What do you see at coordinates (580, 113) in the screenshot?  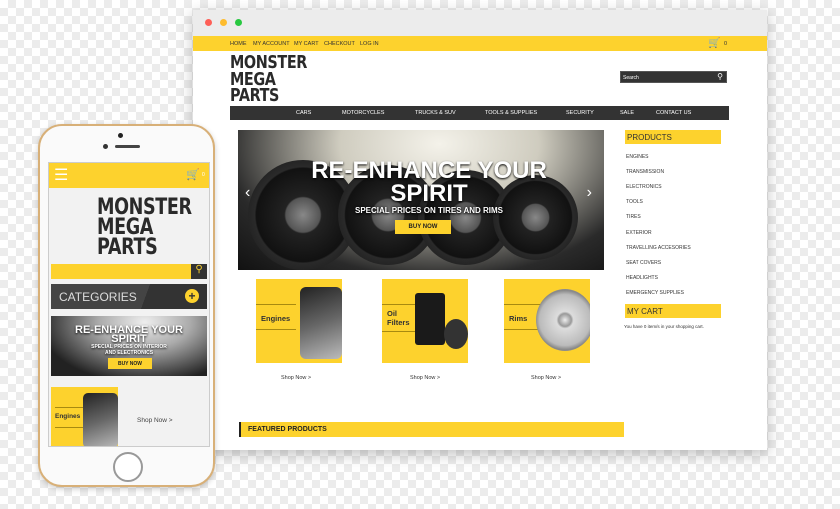 I see `nav-security: SECURITY` at bounding box center [580, 113].